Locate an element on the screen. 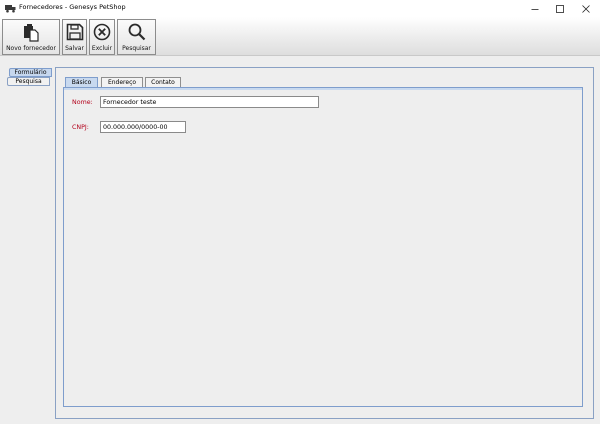 This screenshot has width=600, height=424. toolbar: Novo fornecedor Salvar Excluir Pesquisar is located at coordinates (300, 36).